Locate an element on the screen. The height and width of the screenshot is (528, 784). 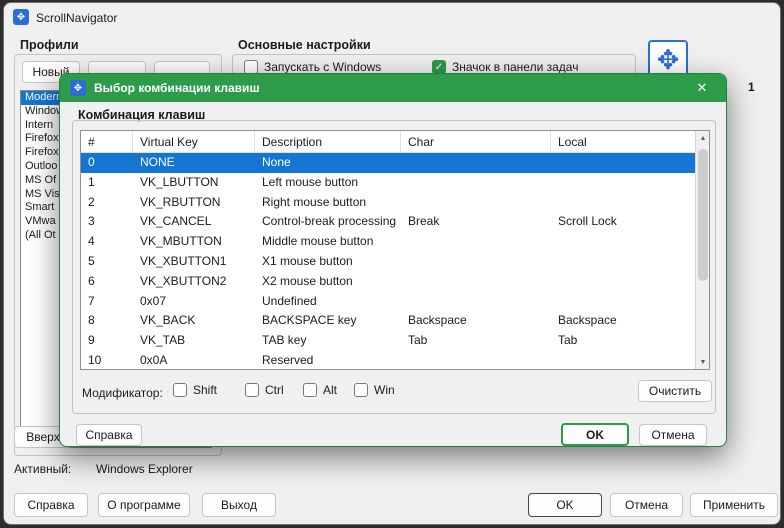
cell: 5 is located at coordinates (91, 260).